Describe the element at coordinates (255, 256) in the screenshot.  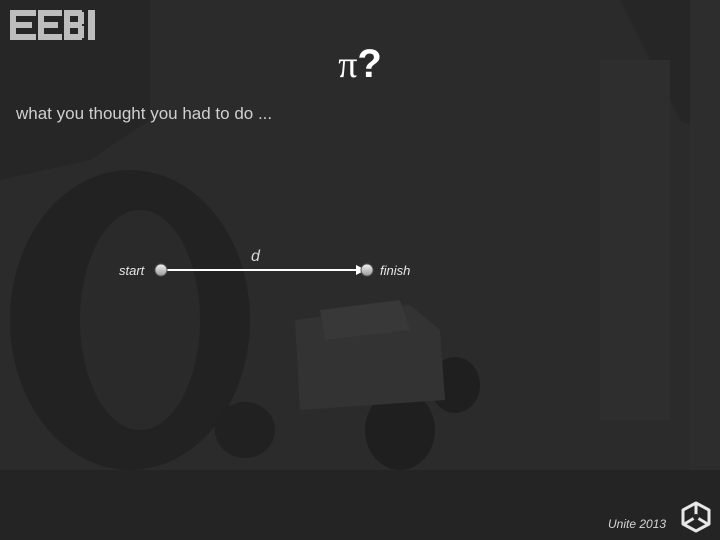
I see `distance-label: d` at that location.